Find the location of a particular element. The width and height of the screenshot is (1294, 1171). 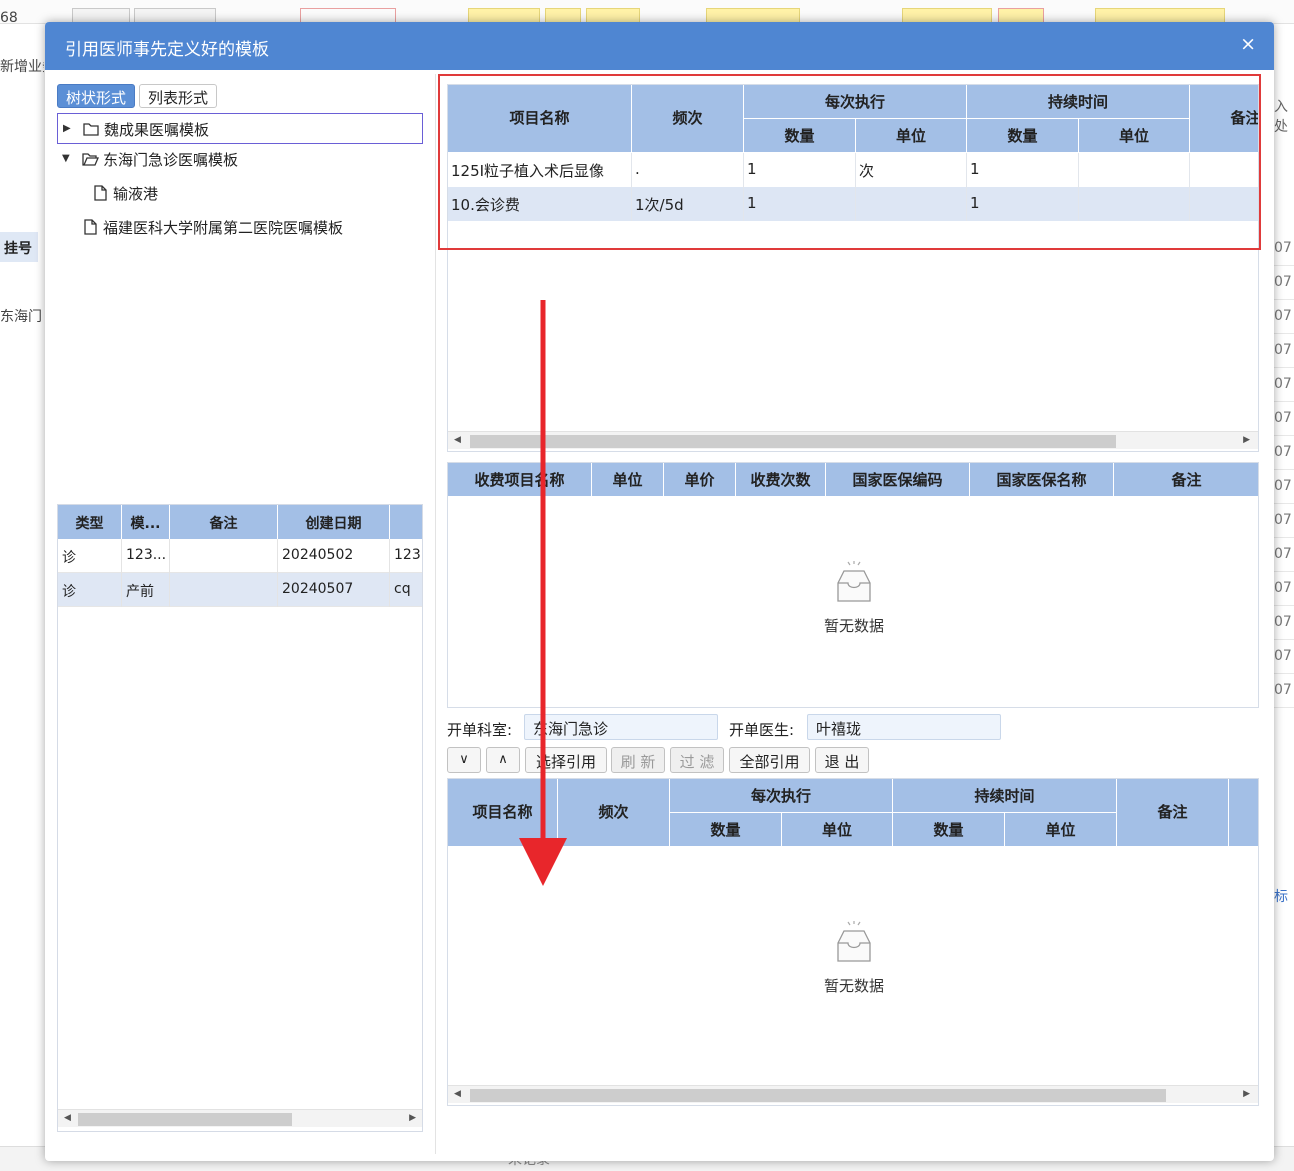

filter-button: 过 滤 is located at coordinates (697, 760).